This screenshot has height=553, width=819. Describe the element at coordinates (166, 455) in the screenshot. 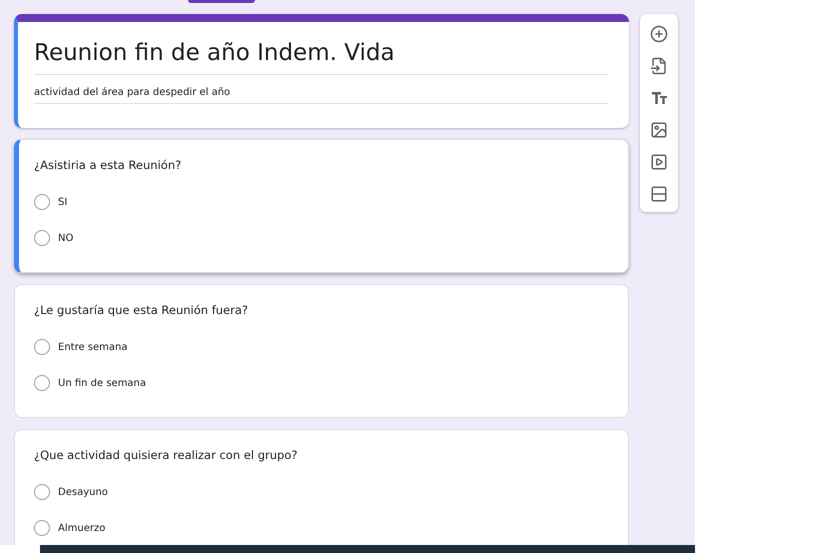

I see `question-text: ¿Que actividad quisiera realizar con el grupo?` at that location.